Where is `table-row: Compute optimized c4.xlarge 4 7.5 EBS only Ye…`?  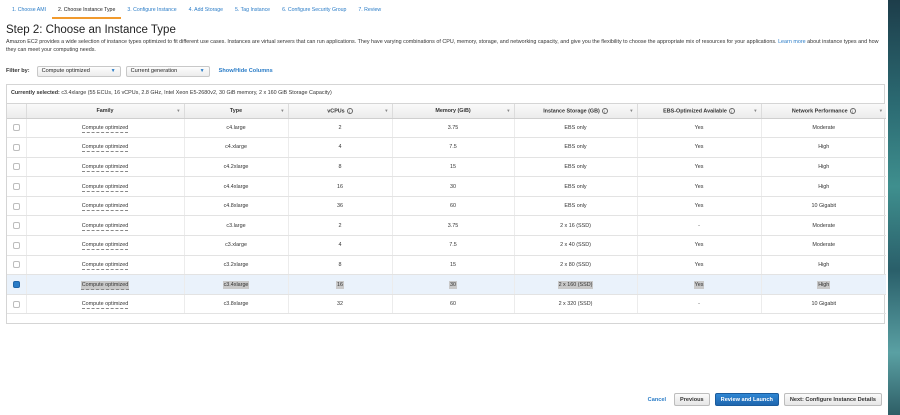 table-row: Compute optimized c4.xlarge 4 7.5 EBS only Ye… is located at coordinates (446, 147).